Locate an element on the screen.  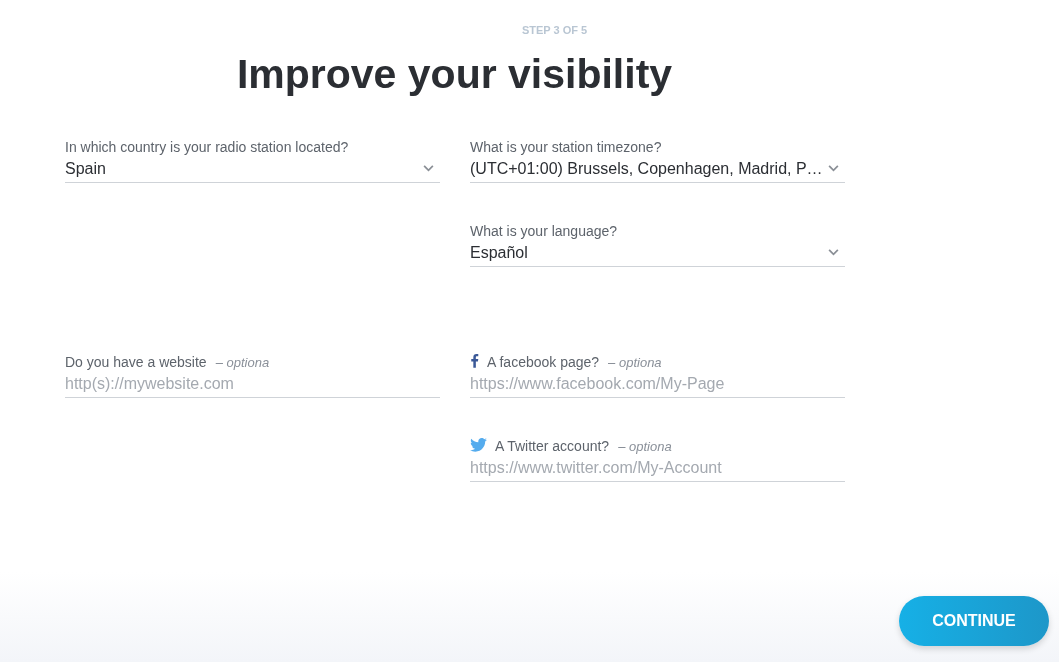
page-title: Improve your visibility is located at coordinates (454, 74).